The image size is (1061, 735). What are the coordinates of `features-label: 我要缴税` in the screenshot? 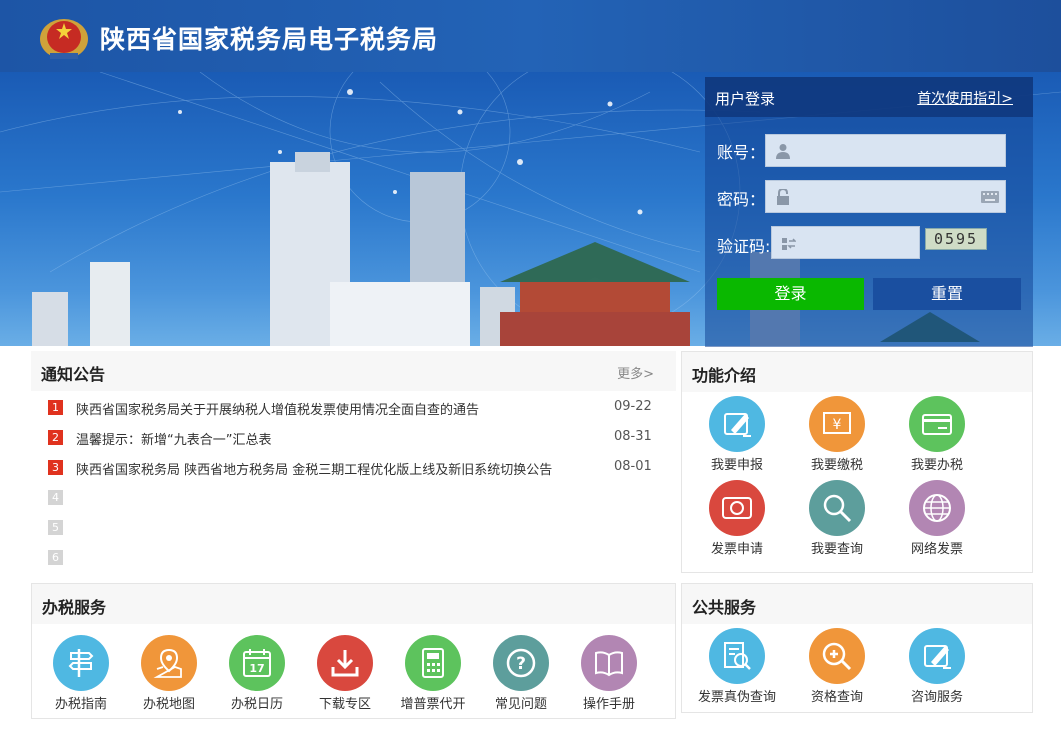 It's located at (836, 465).